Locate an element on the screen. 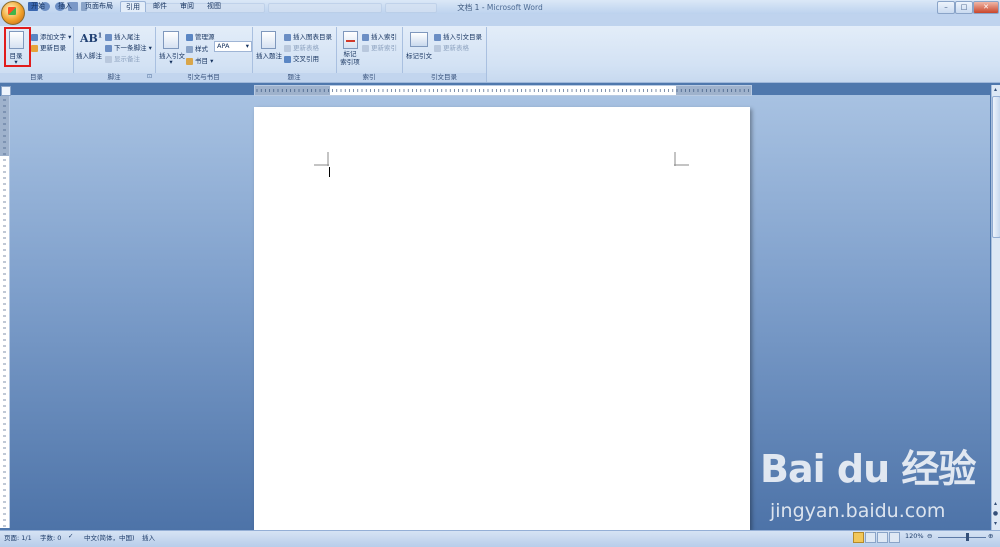  vertical-ruler is located at coordinates (5, 312).